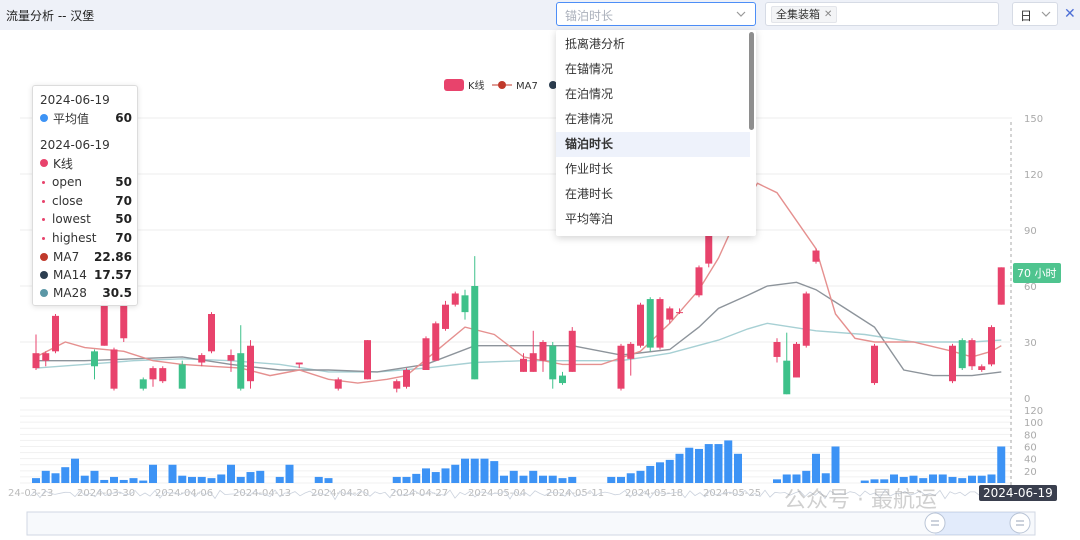 This screenshot has height=540, width=1080. Describe the element at coordinates (882, 14) in the screenshot. I see `cargo-type-select: 全集装箱 ✕` at that location.